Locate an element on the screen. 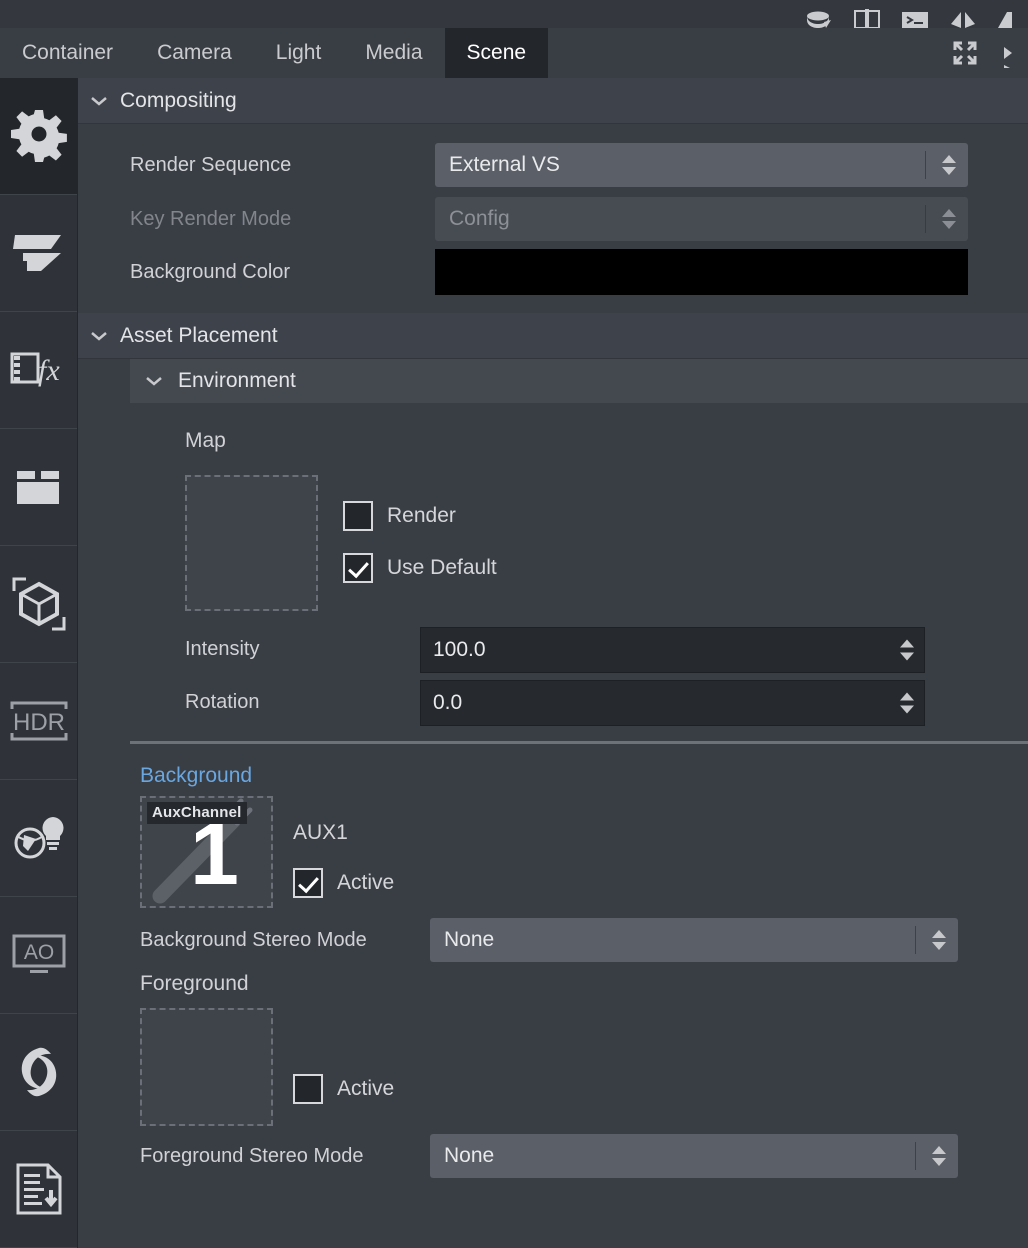 Image resolution: width=1028 pixels, height=1248 pixels. shading-icon is located at coordinates (39, 253).